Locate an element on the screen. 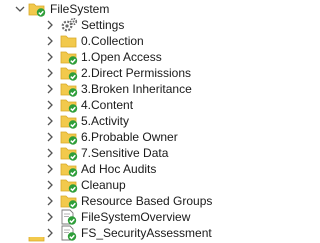 The image size is (320, 243). tree-node-filesystemoverview: FileSystemOverview is located at coordinates (144, 217).